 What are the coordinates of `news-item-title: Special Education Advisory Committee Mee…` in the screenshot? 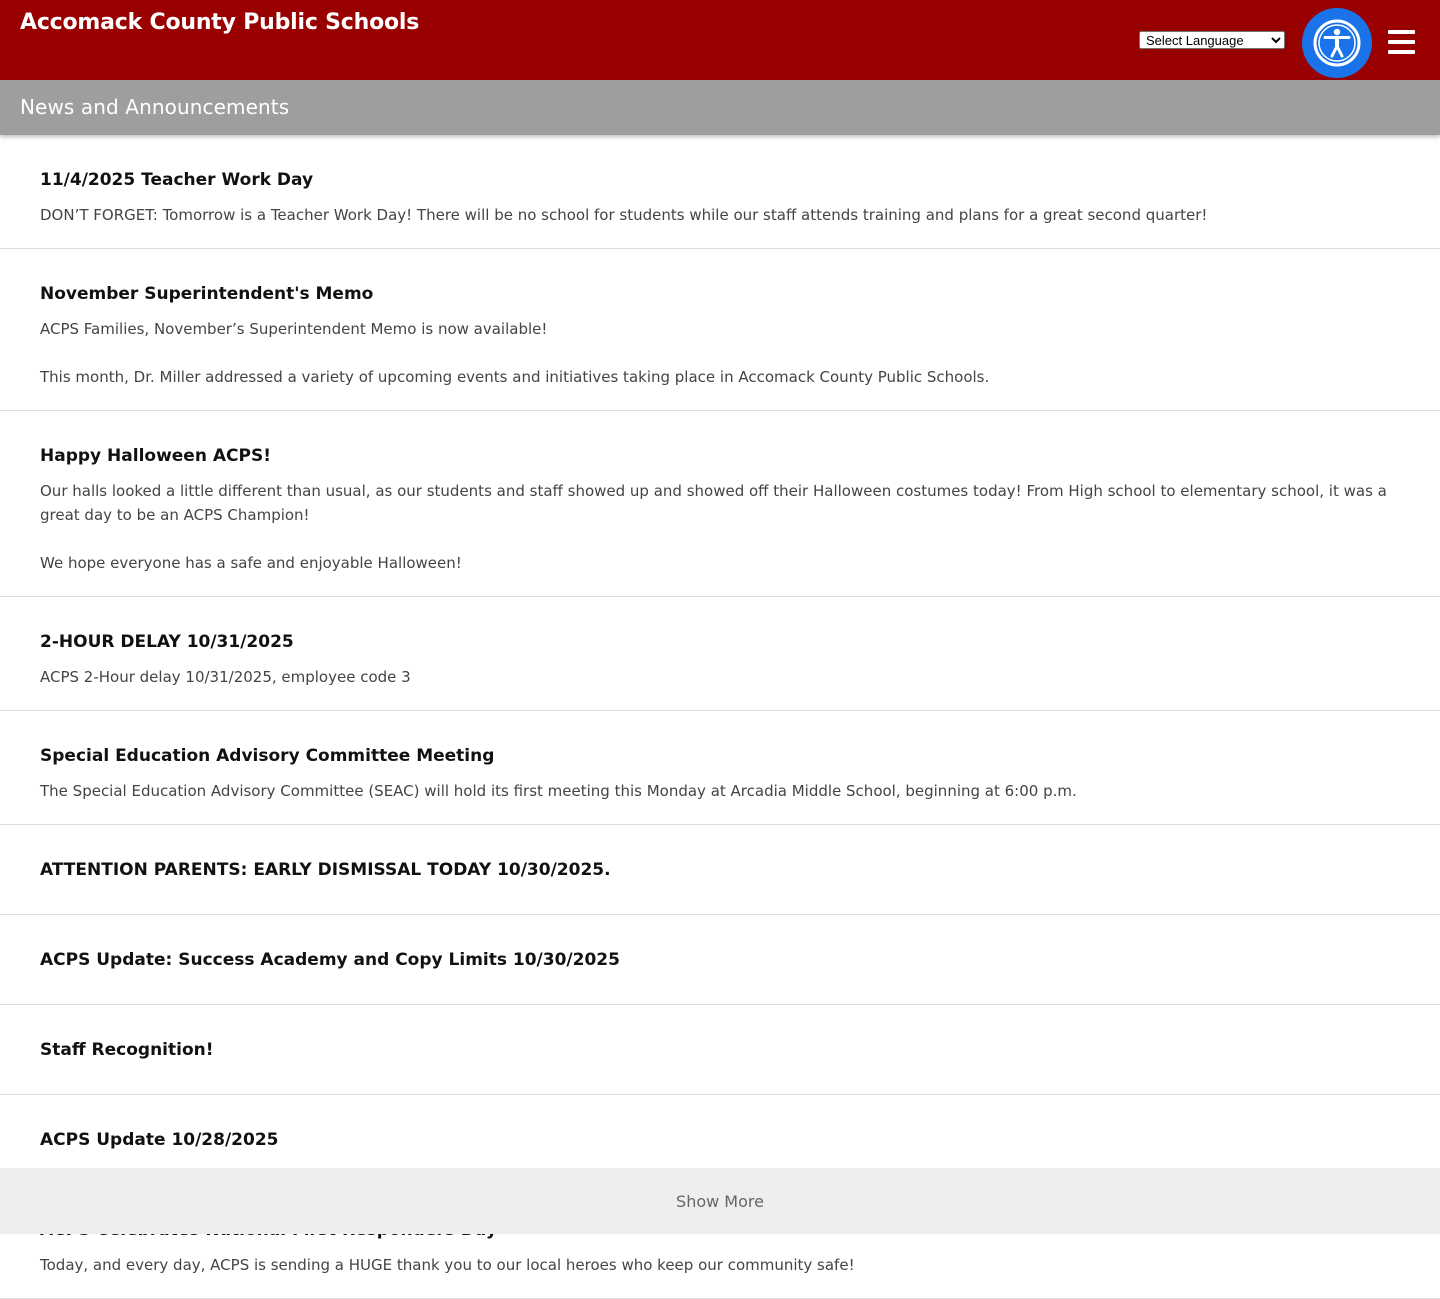 It's located at (720, 756).